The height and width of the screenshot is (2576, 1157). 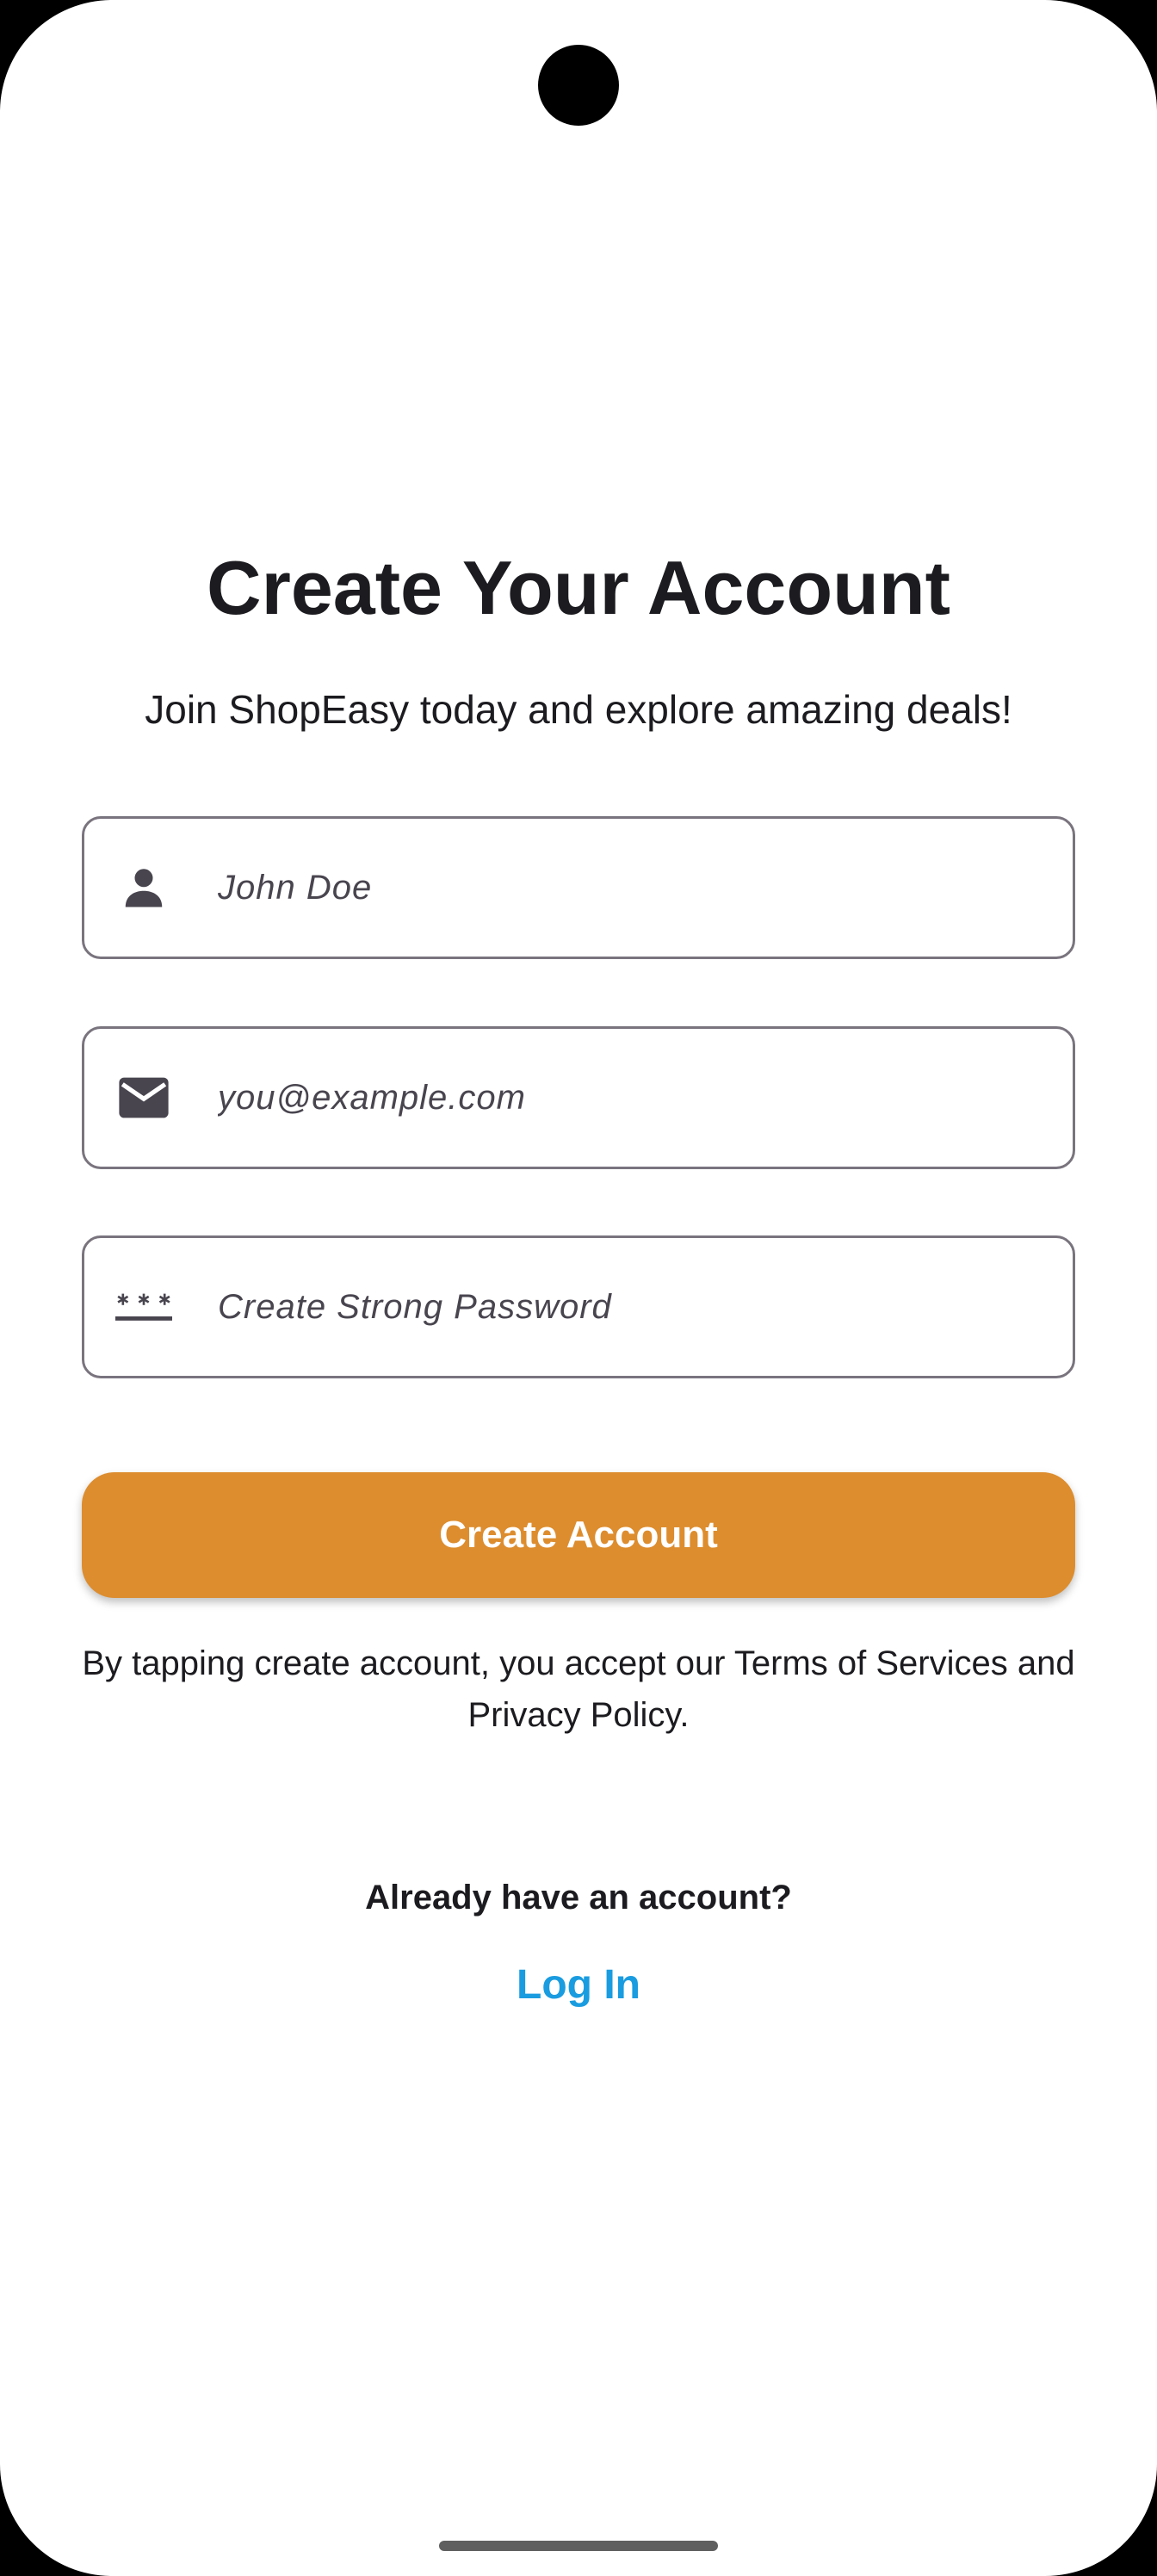 I want to click on password-field, so click(x=579, y=1306).